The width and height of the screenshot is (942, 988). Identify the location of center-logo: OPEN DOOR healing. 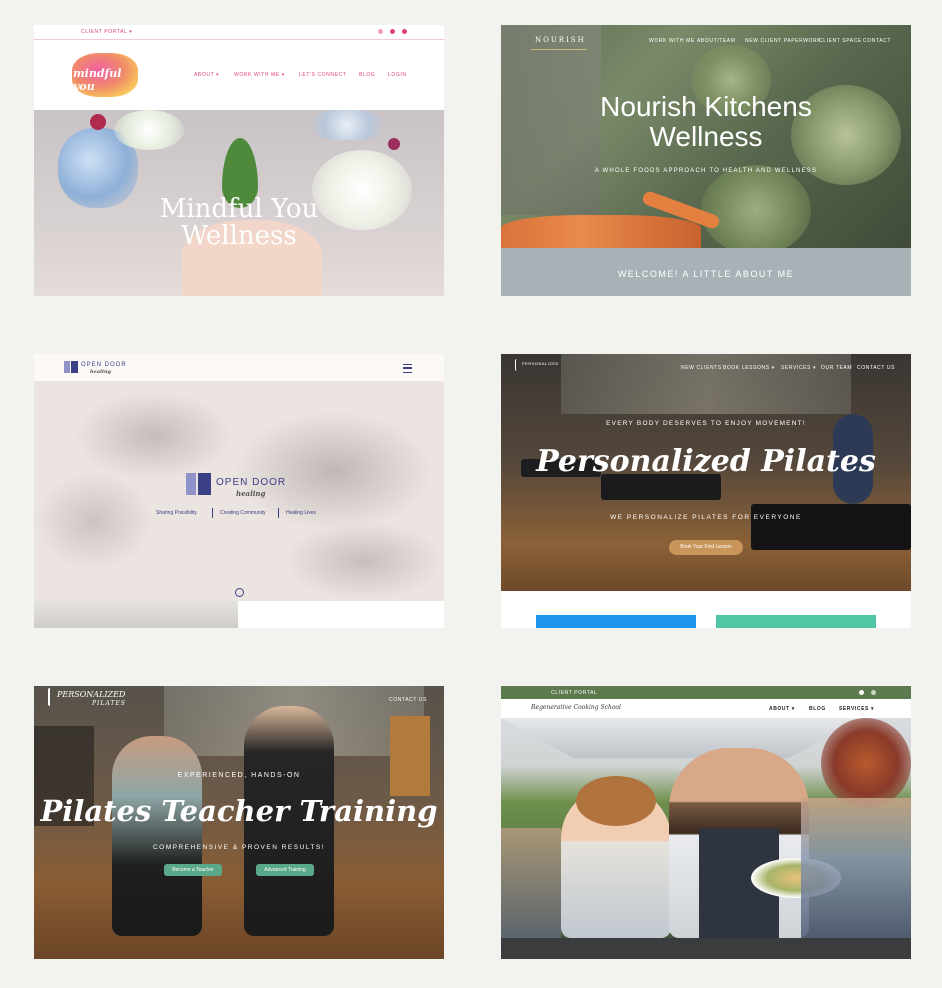
(241, 486).